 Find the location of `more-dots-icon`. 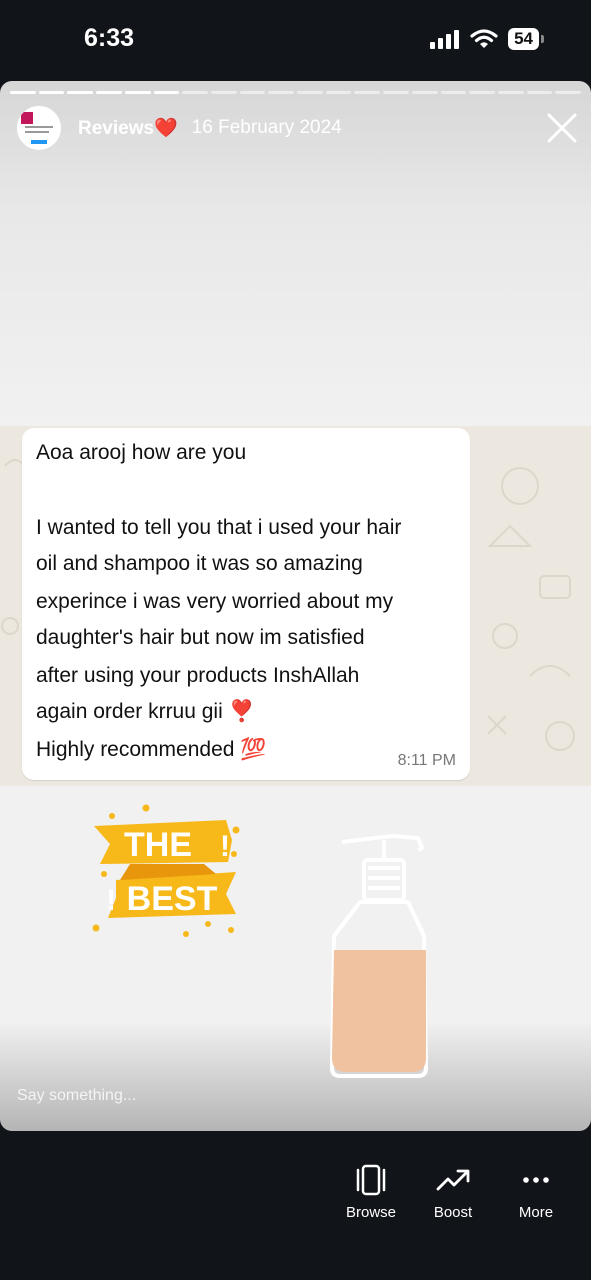

more-dots-icon is located at coordinates (536, 1180).